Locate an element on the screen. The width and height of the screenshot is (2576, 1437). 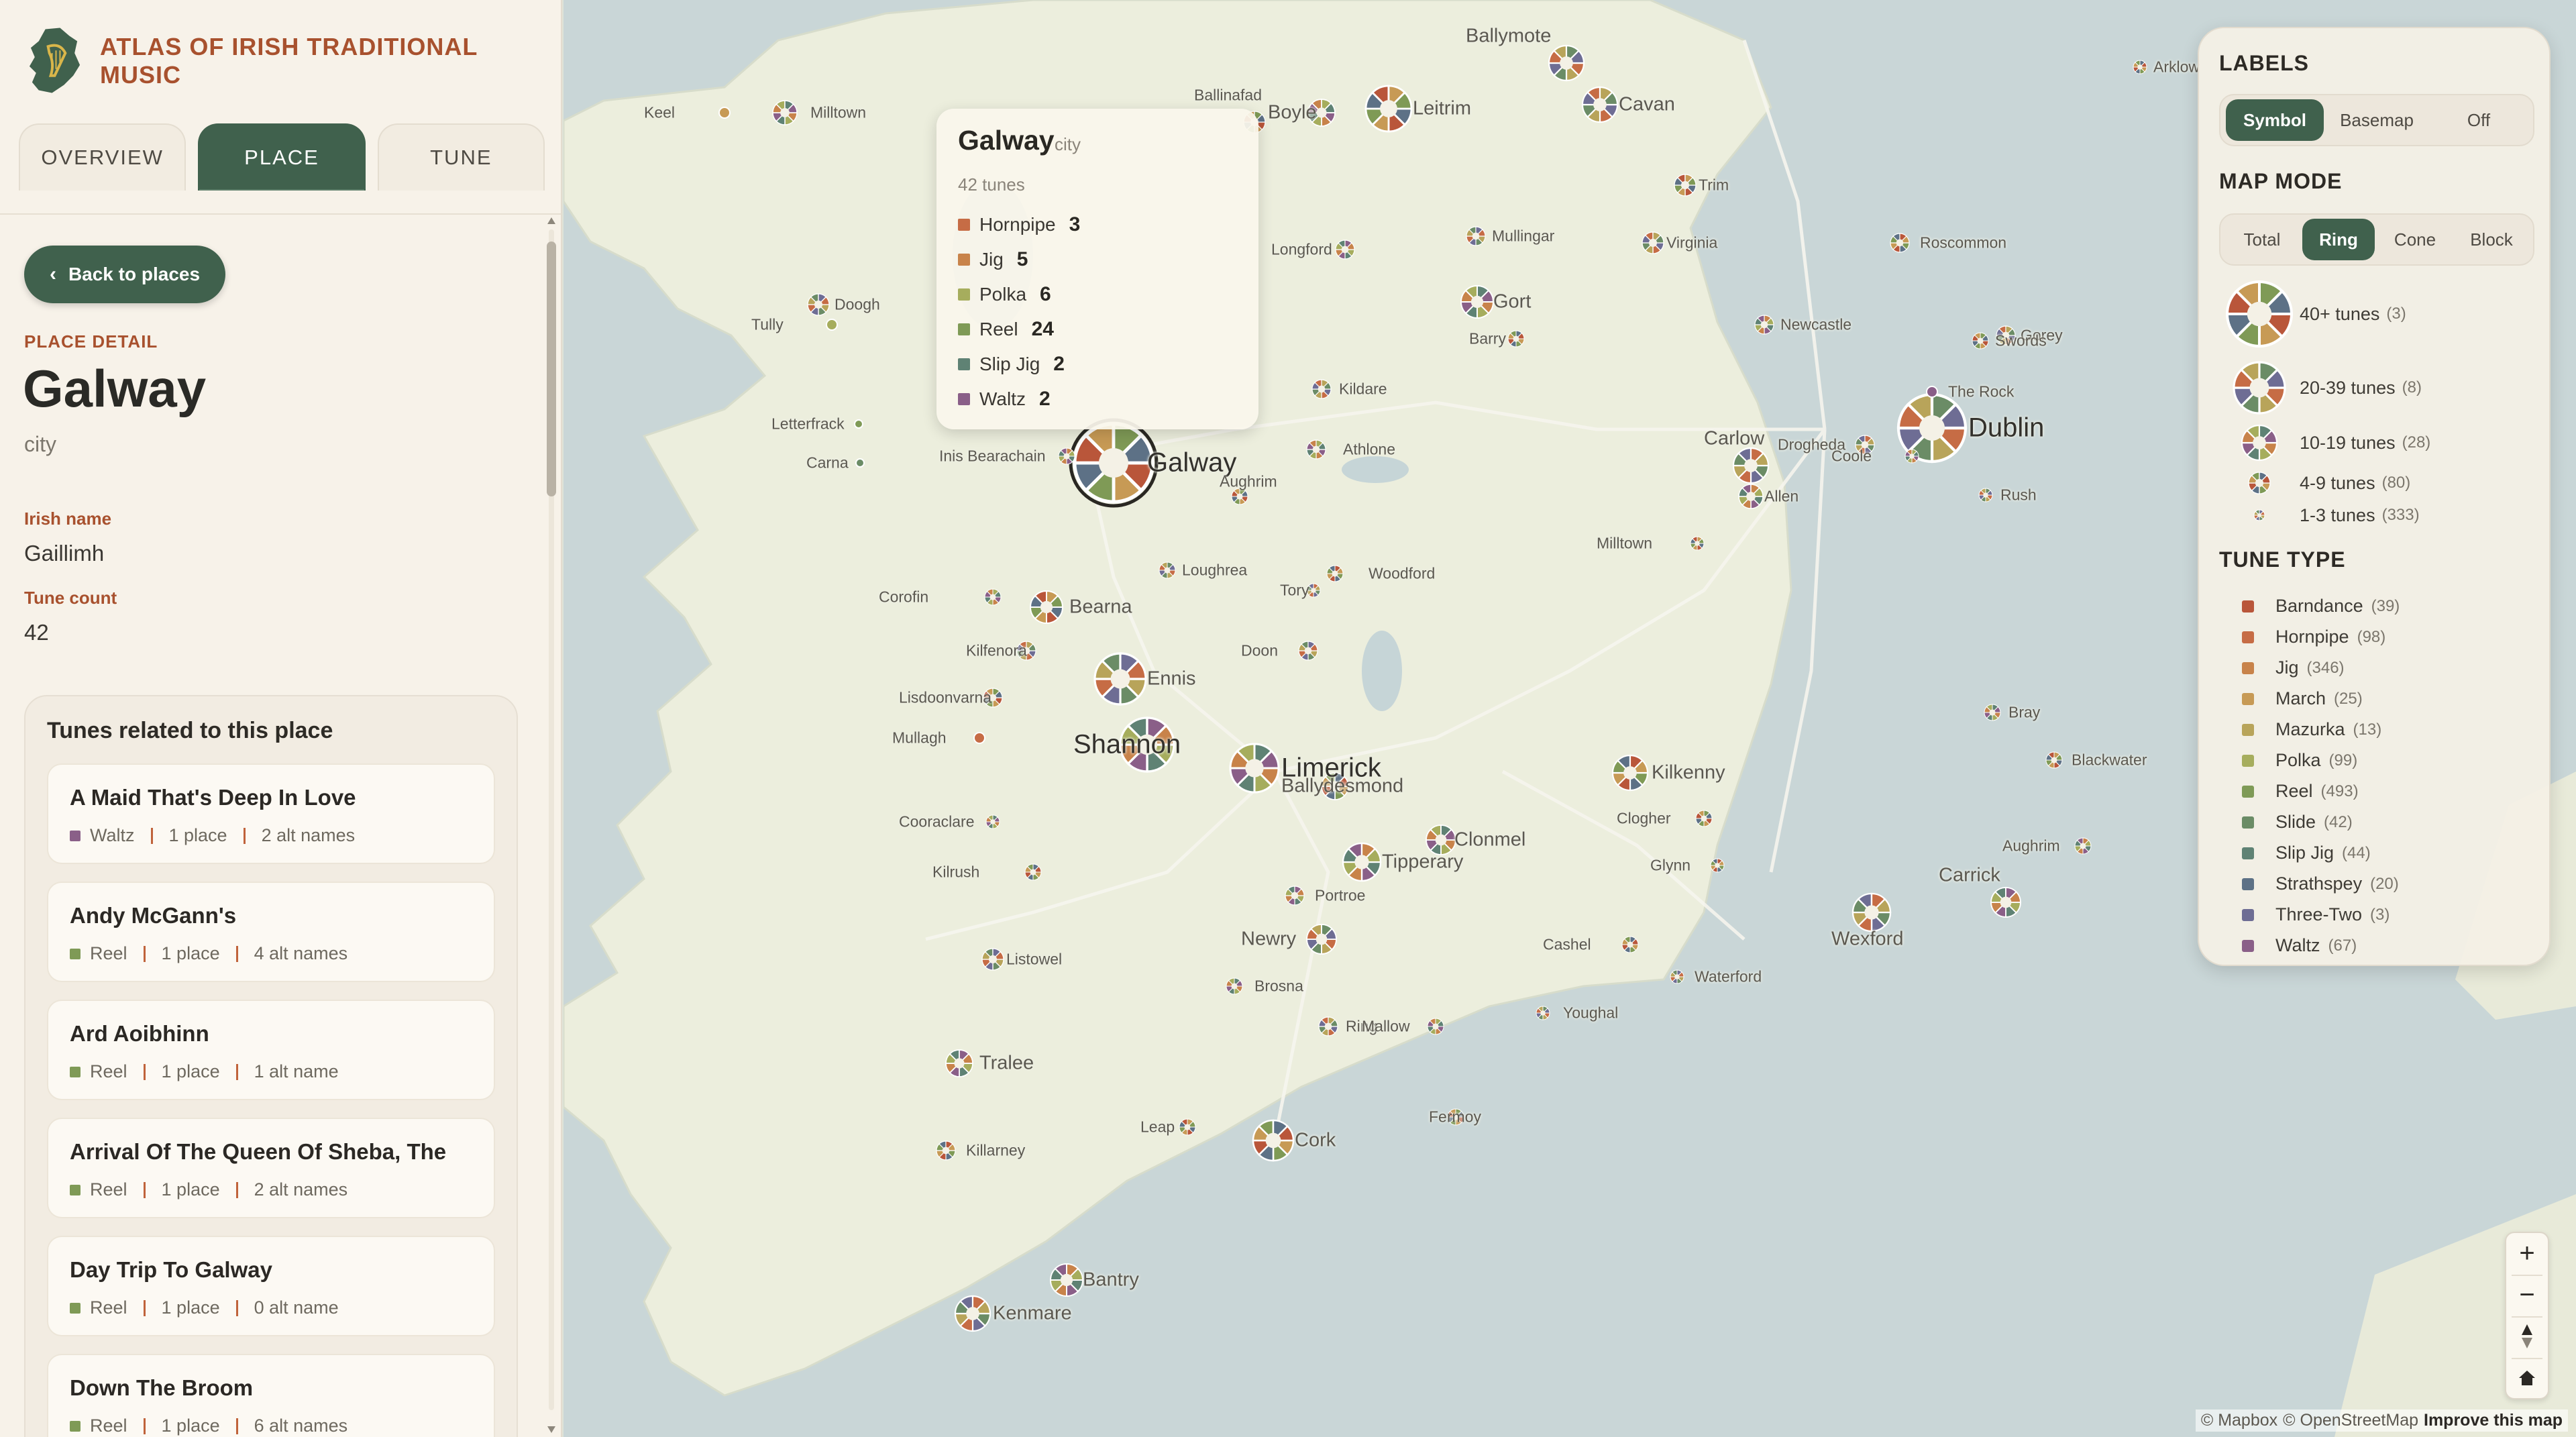
mode-option-ring: Ring is located at coordinates (2338, 239).